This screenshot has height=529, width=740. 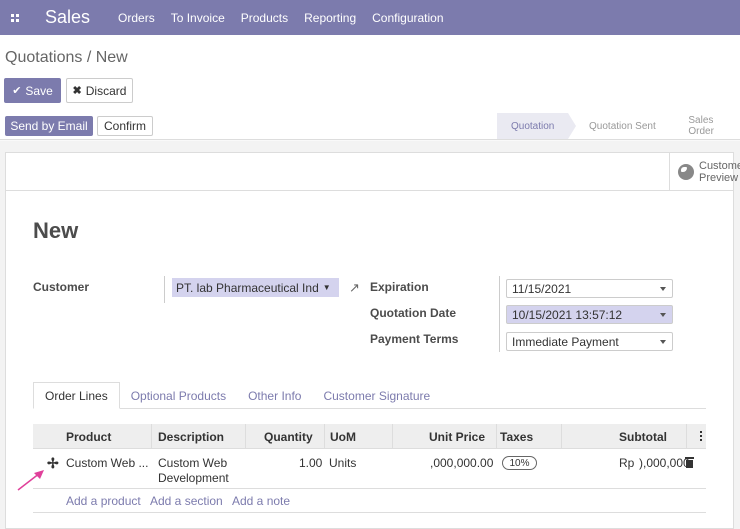 What do you see at coordinates (643, 436) in the screenshot?
I see `header-subtotal: Subtotal` at bounding box center [643, 436].